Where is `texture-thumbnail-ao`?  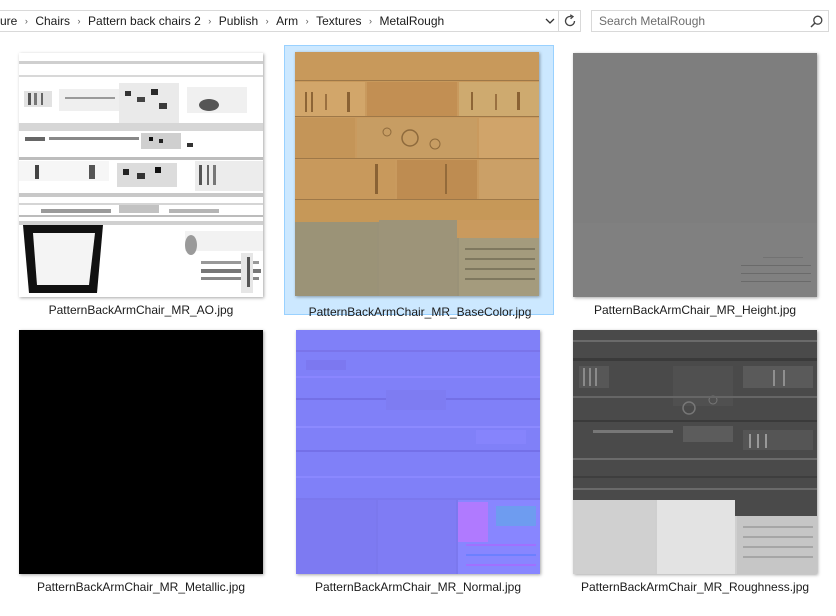
texture-thumbnail-ao is located at coordinates (141, 175).